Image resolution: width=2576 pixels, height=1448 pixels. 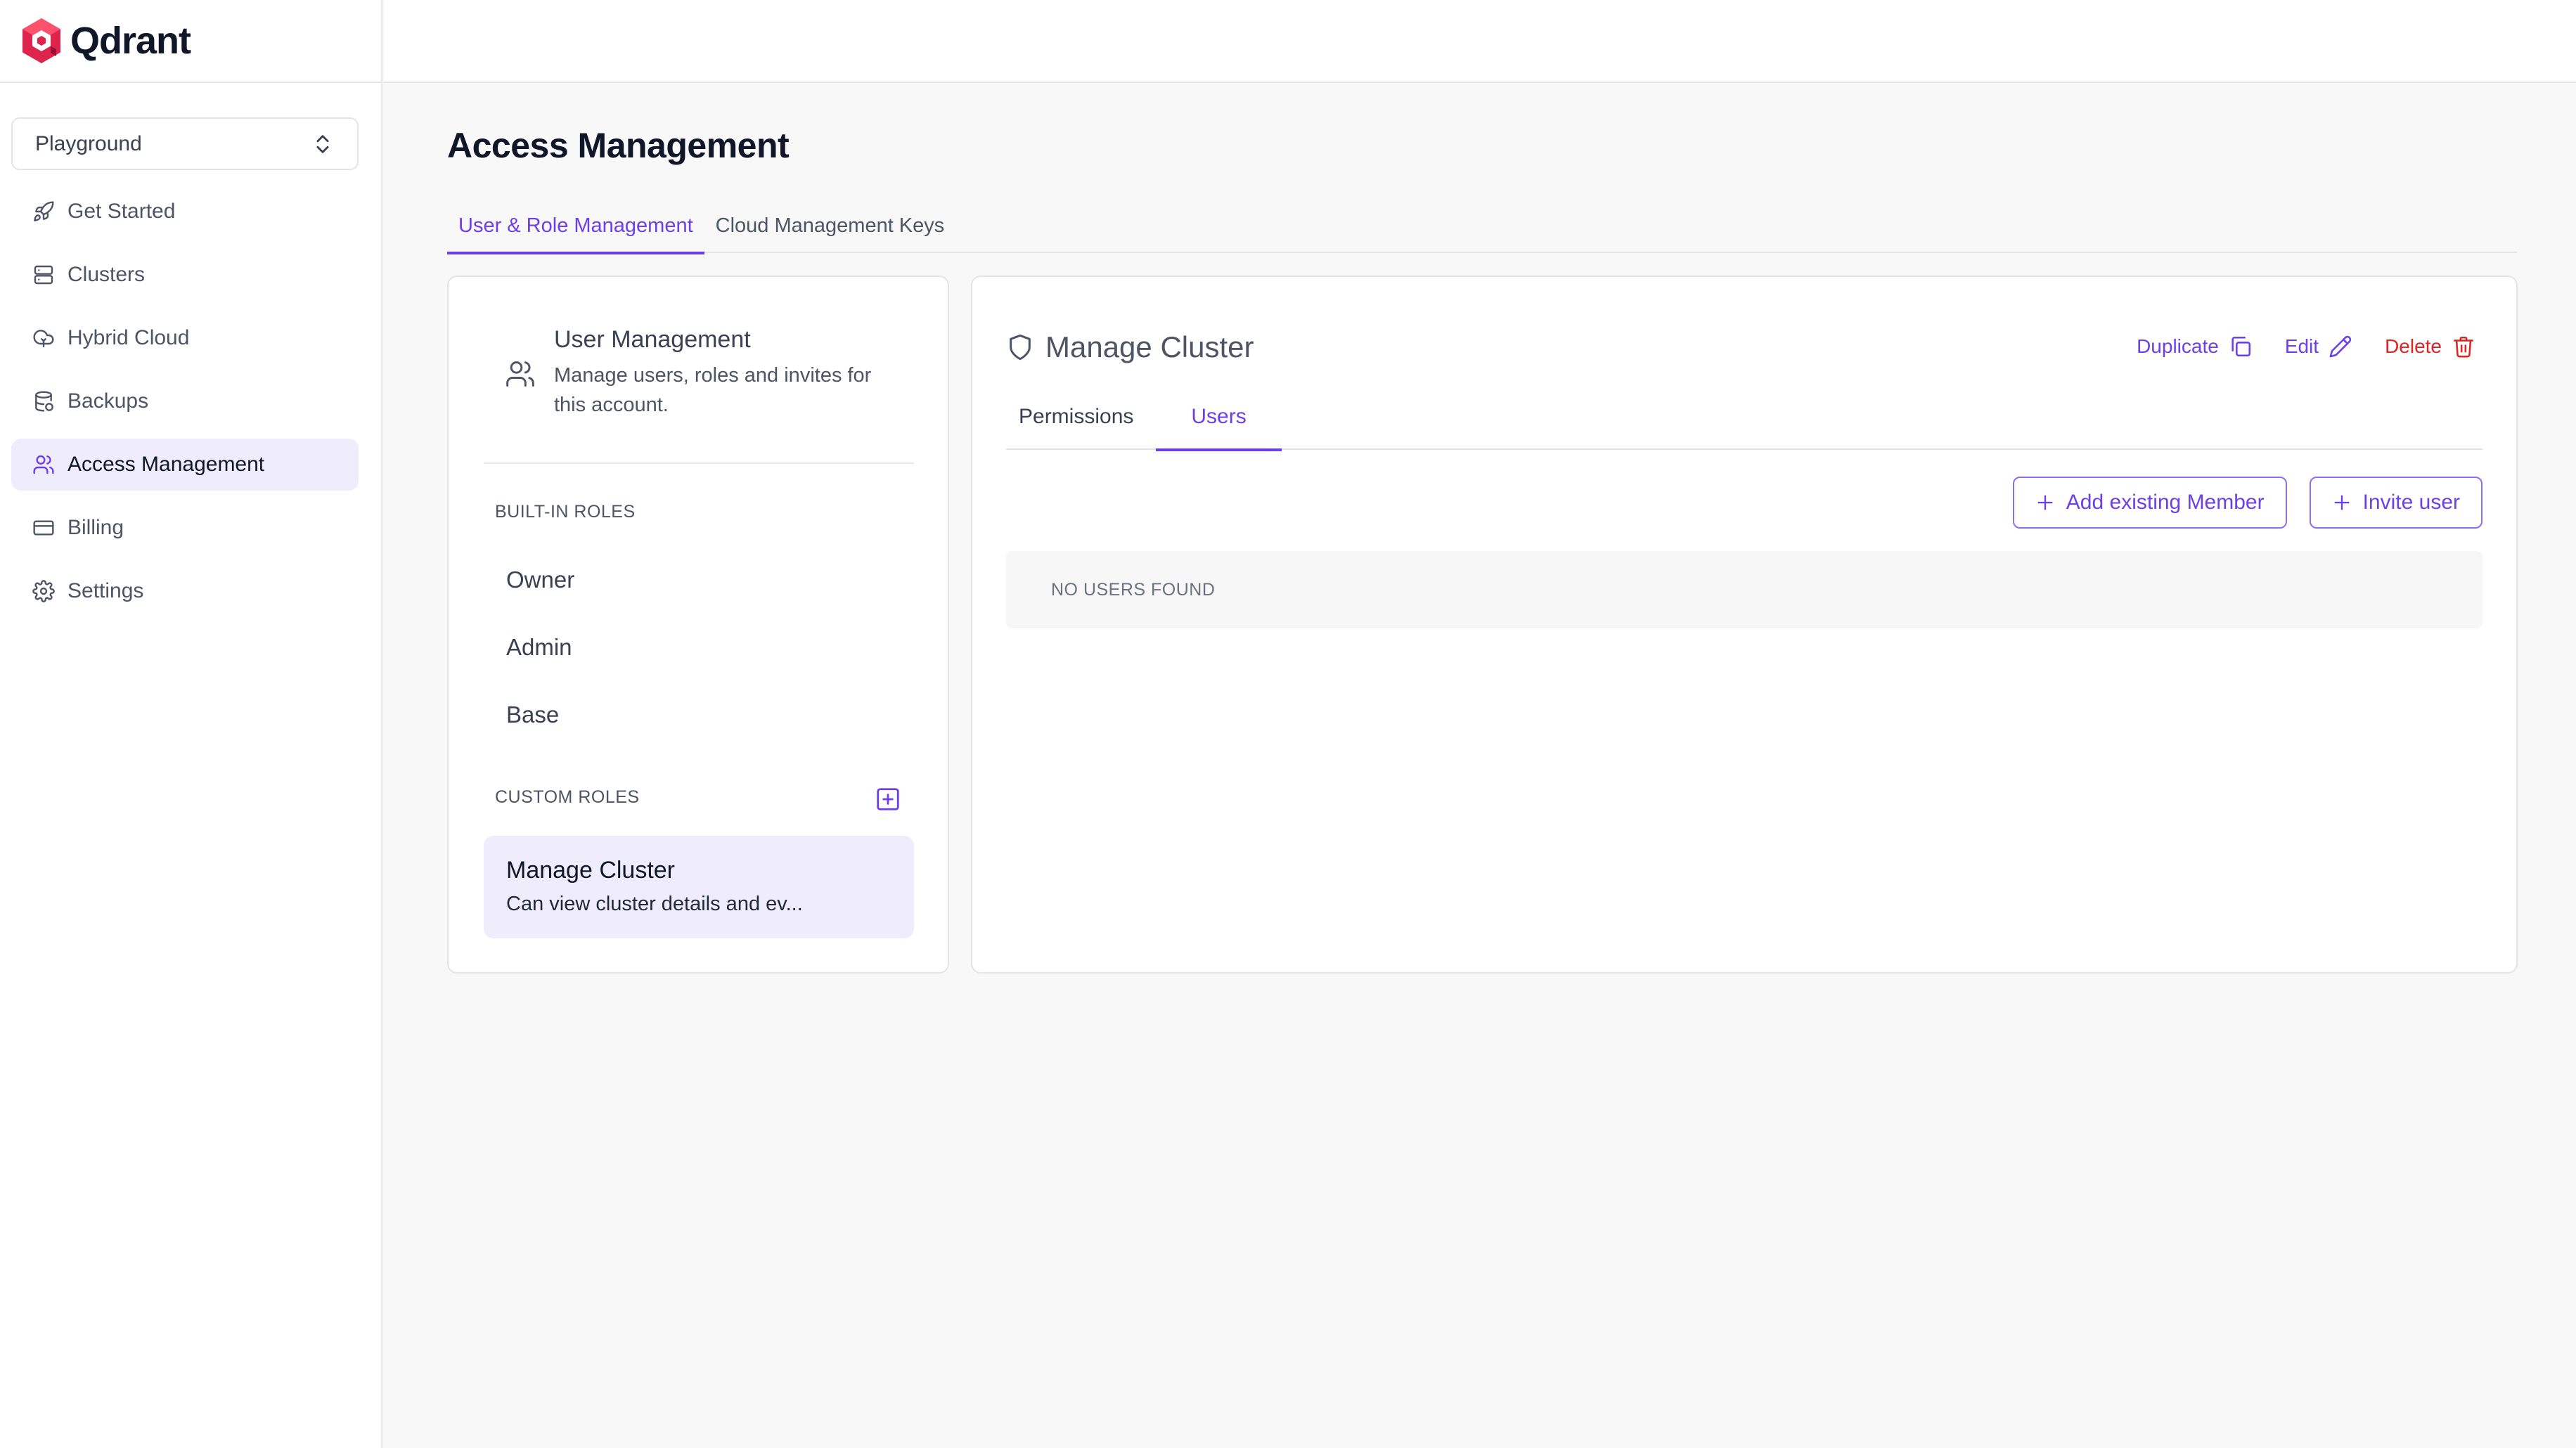 What do you see at coordinates (106, 274) in the screenshot?
I see `sidebar-item-label: Clusters` at bounding box center [106, 274].